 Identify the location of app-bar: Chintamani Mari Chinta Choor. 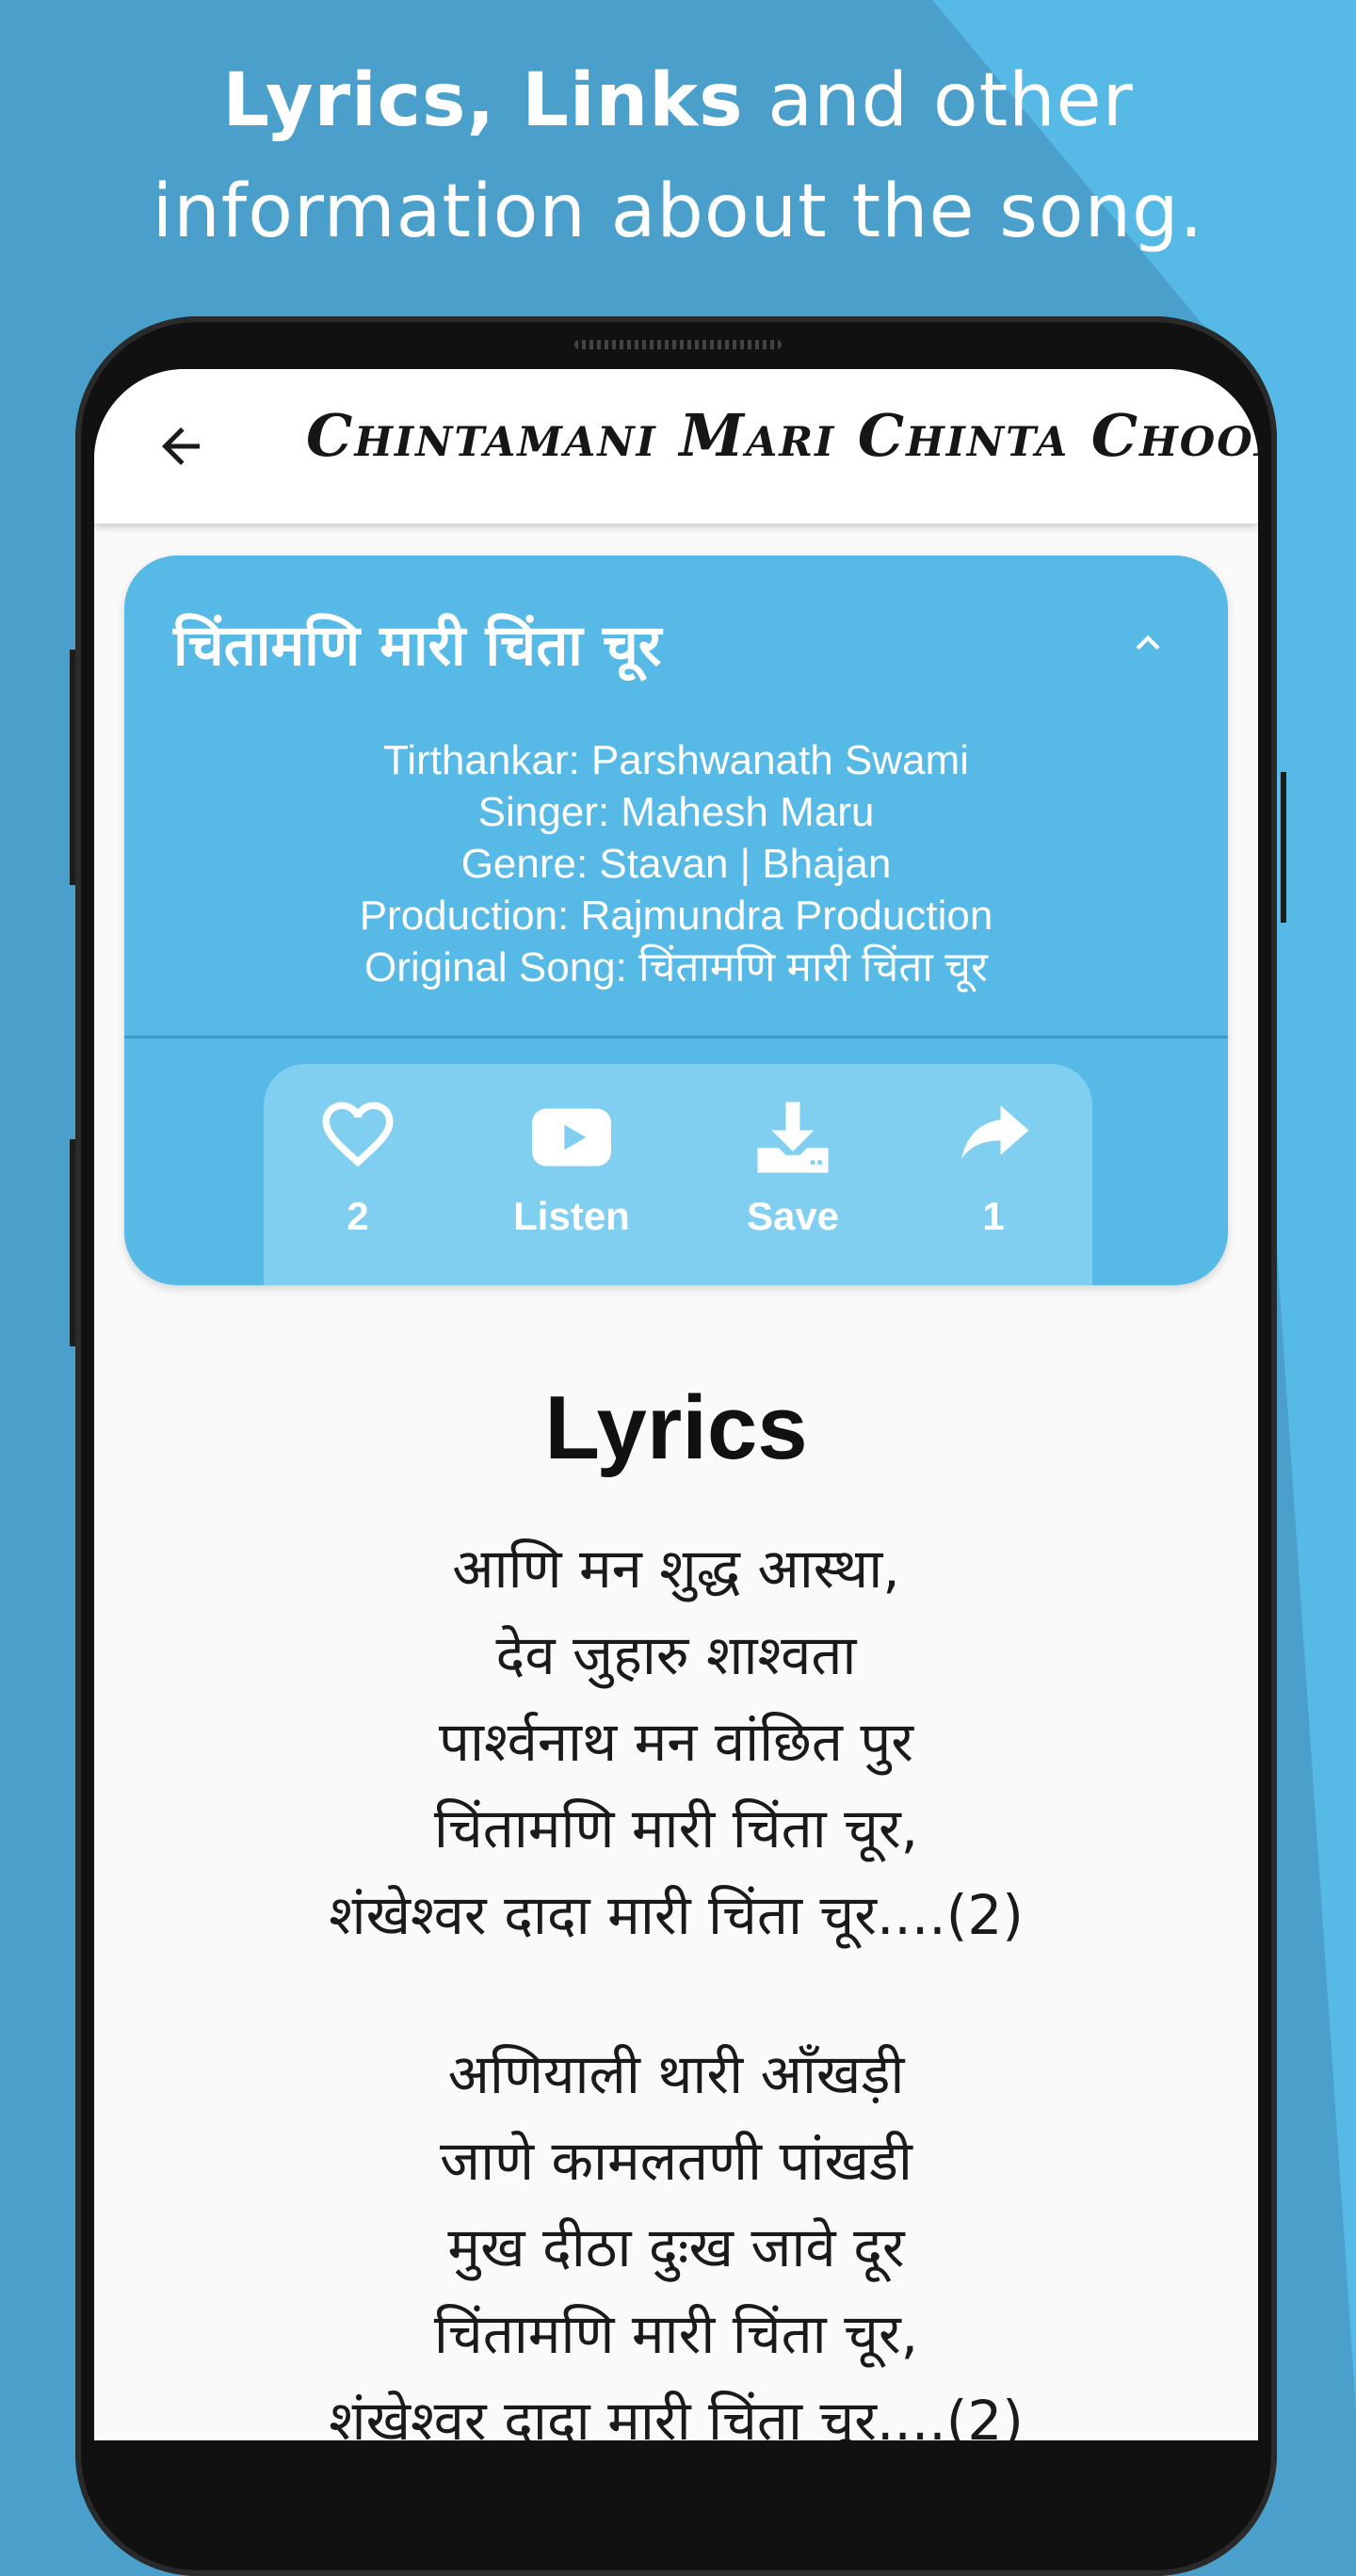
(676, 446).